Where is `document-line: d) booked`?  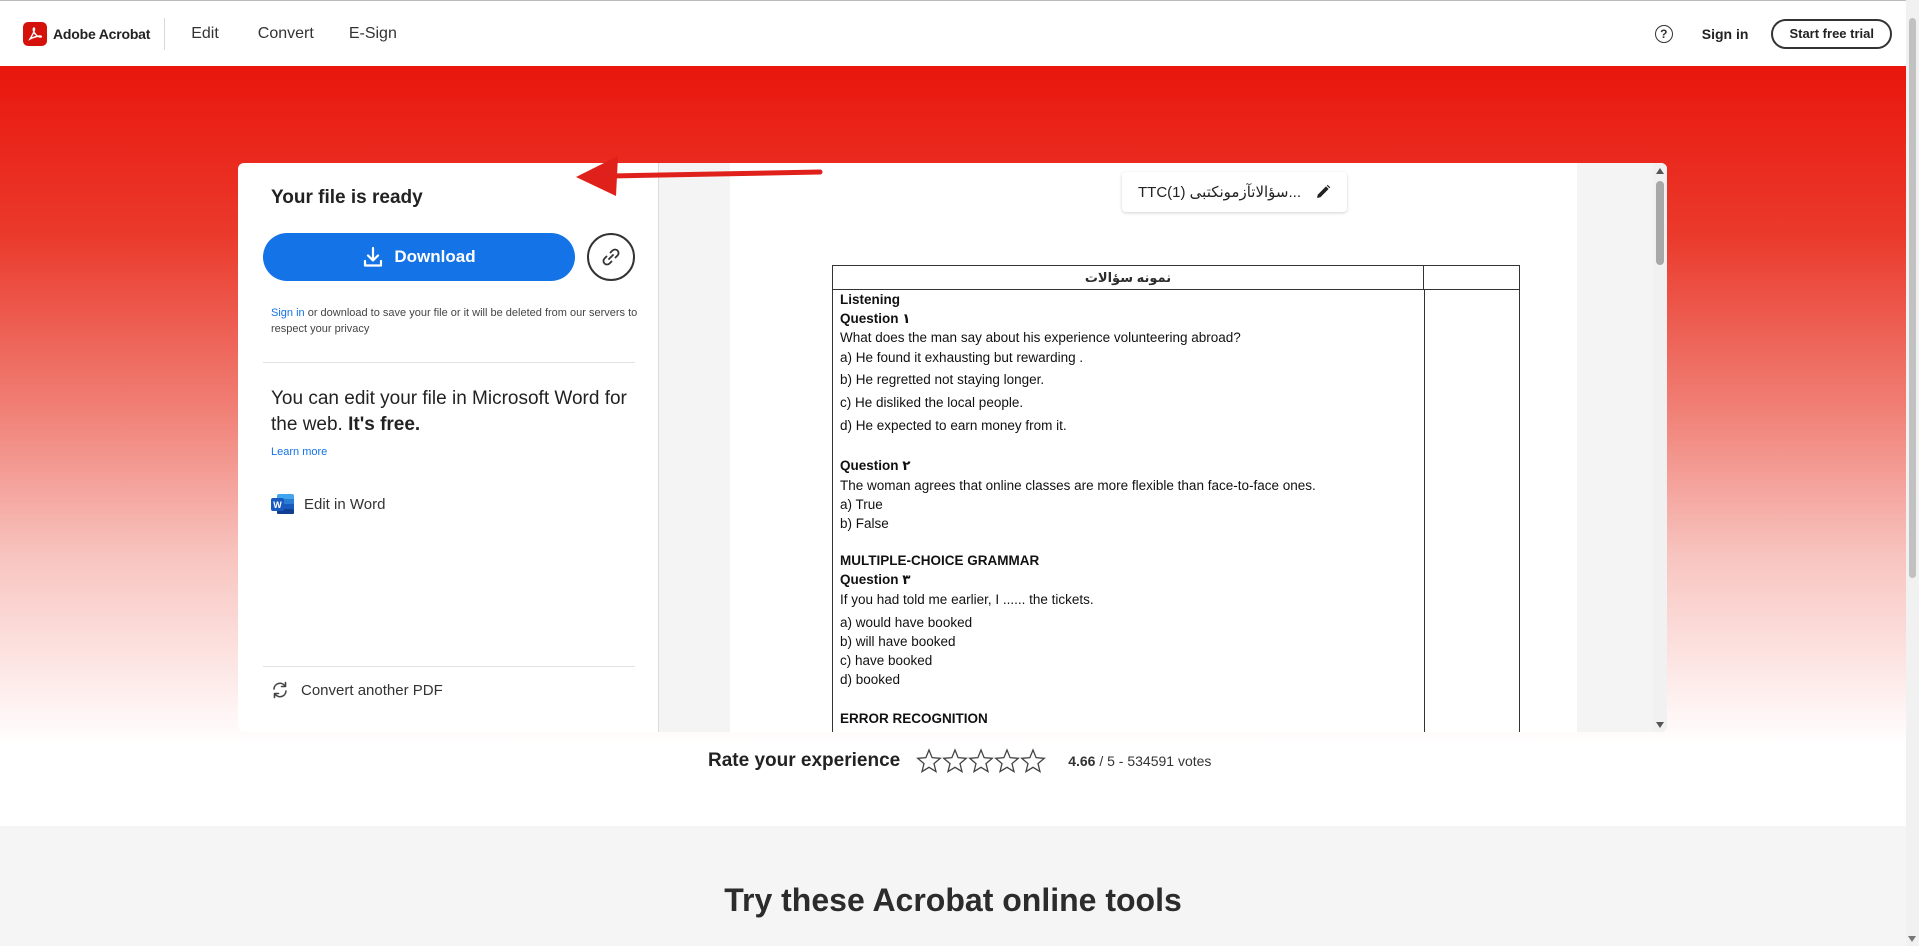 document-line: d) booked is located at coordinates (870, 679).